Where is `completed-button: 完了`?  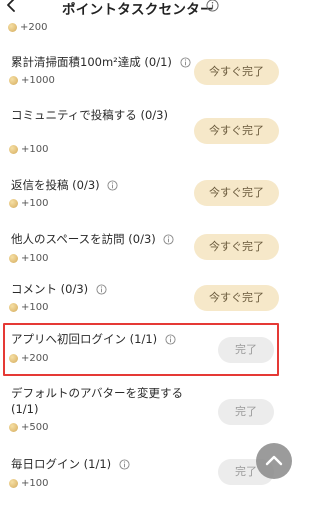 completed-button: 完了 is located at coordinates (246, 412).